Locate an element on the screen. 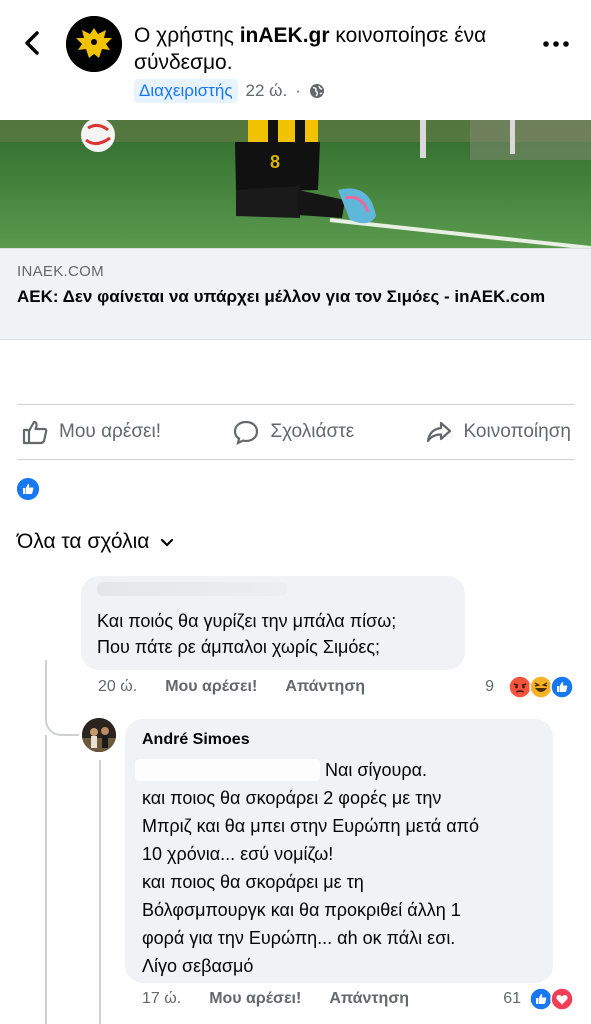  redacted-mention is located at coordinates (227, 770).